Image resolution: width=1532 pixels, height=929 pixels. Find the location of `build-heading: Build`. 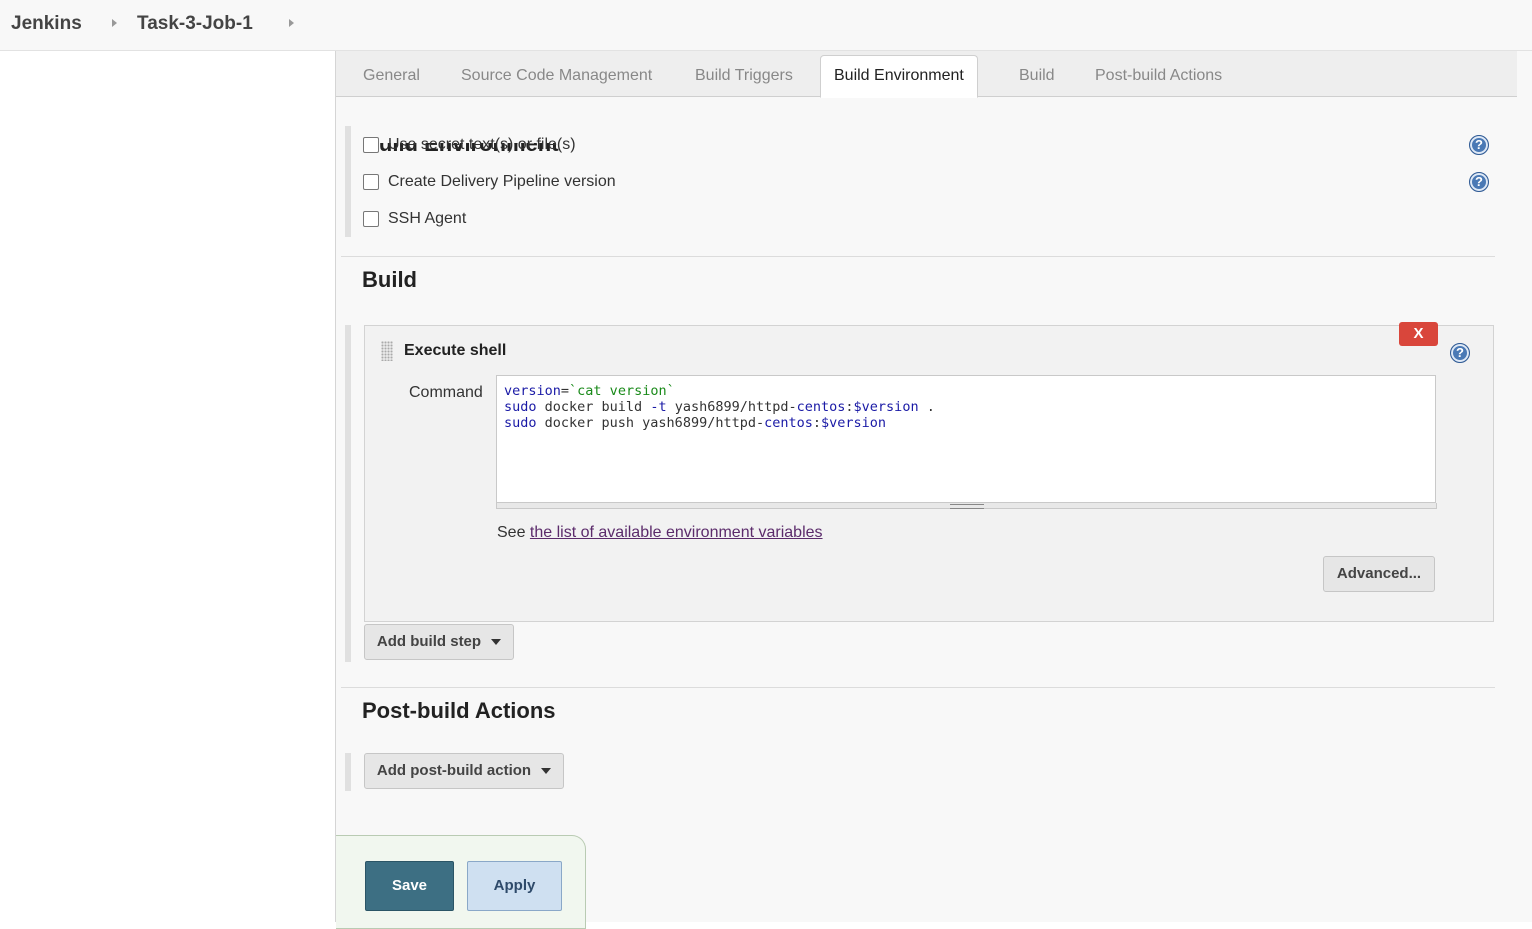

build-heading: Build is located at coordinates (389, 279).